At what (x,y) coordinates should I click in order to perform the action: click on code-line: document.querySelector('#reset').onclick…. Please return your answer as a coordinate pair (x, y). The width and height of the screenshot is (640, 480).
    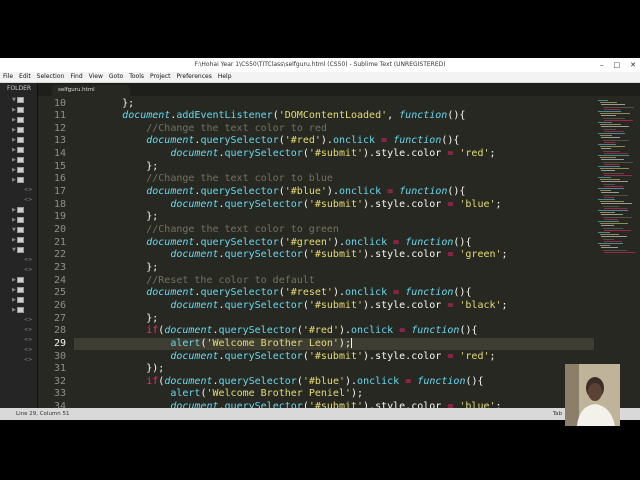
    Looking at the image, I should click on (272, 293).